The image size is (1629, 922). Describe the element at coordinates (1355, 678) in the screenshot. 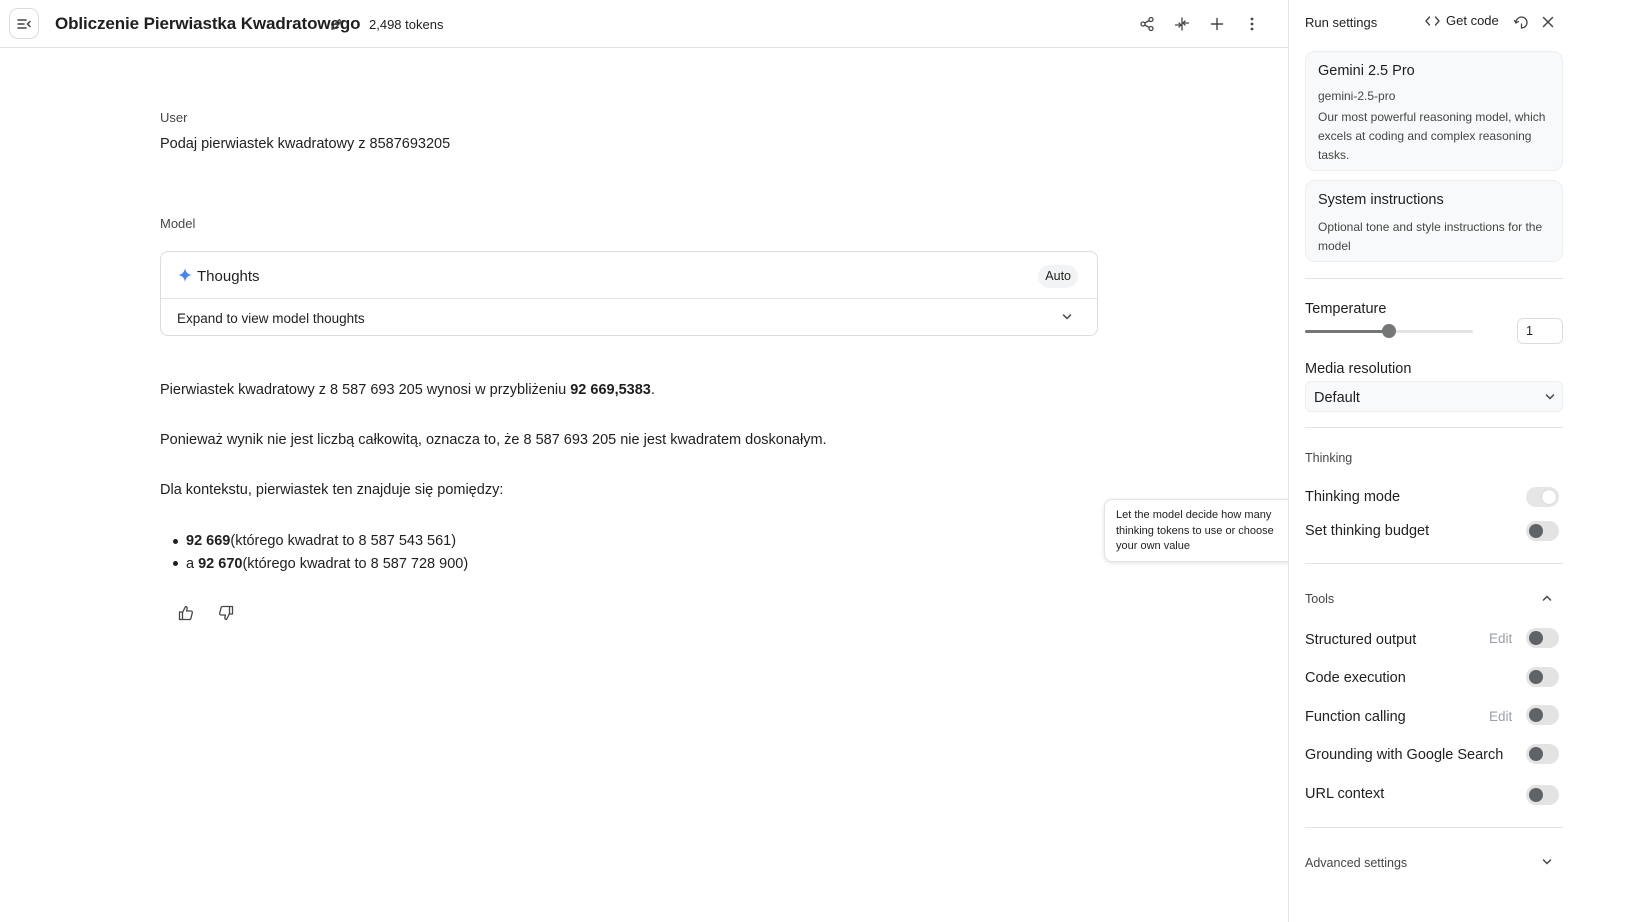

I see `code-execution-label: Code execution` at that location.